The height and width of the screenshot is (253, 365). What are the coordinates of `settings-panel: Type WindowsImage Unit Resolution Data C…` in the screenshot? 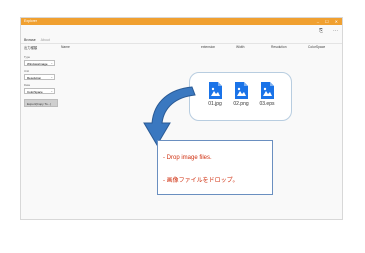 It's located at (41, 79).